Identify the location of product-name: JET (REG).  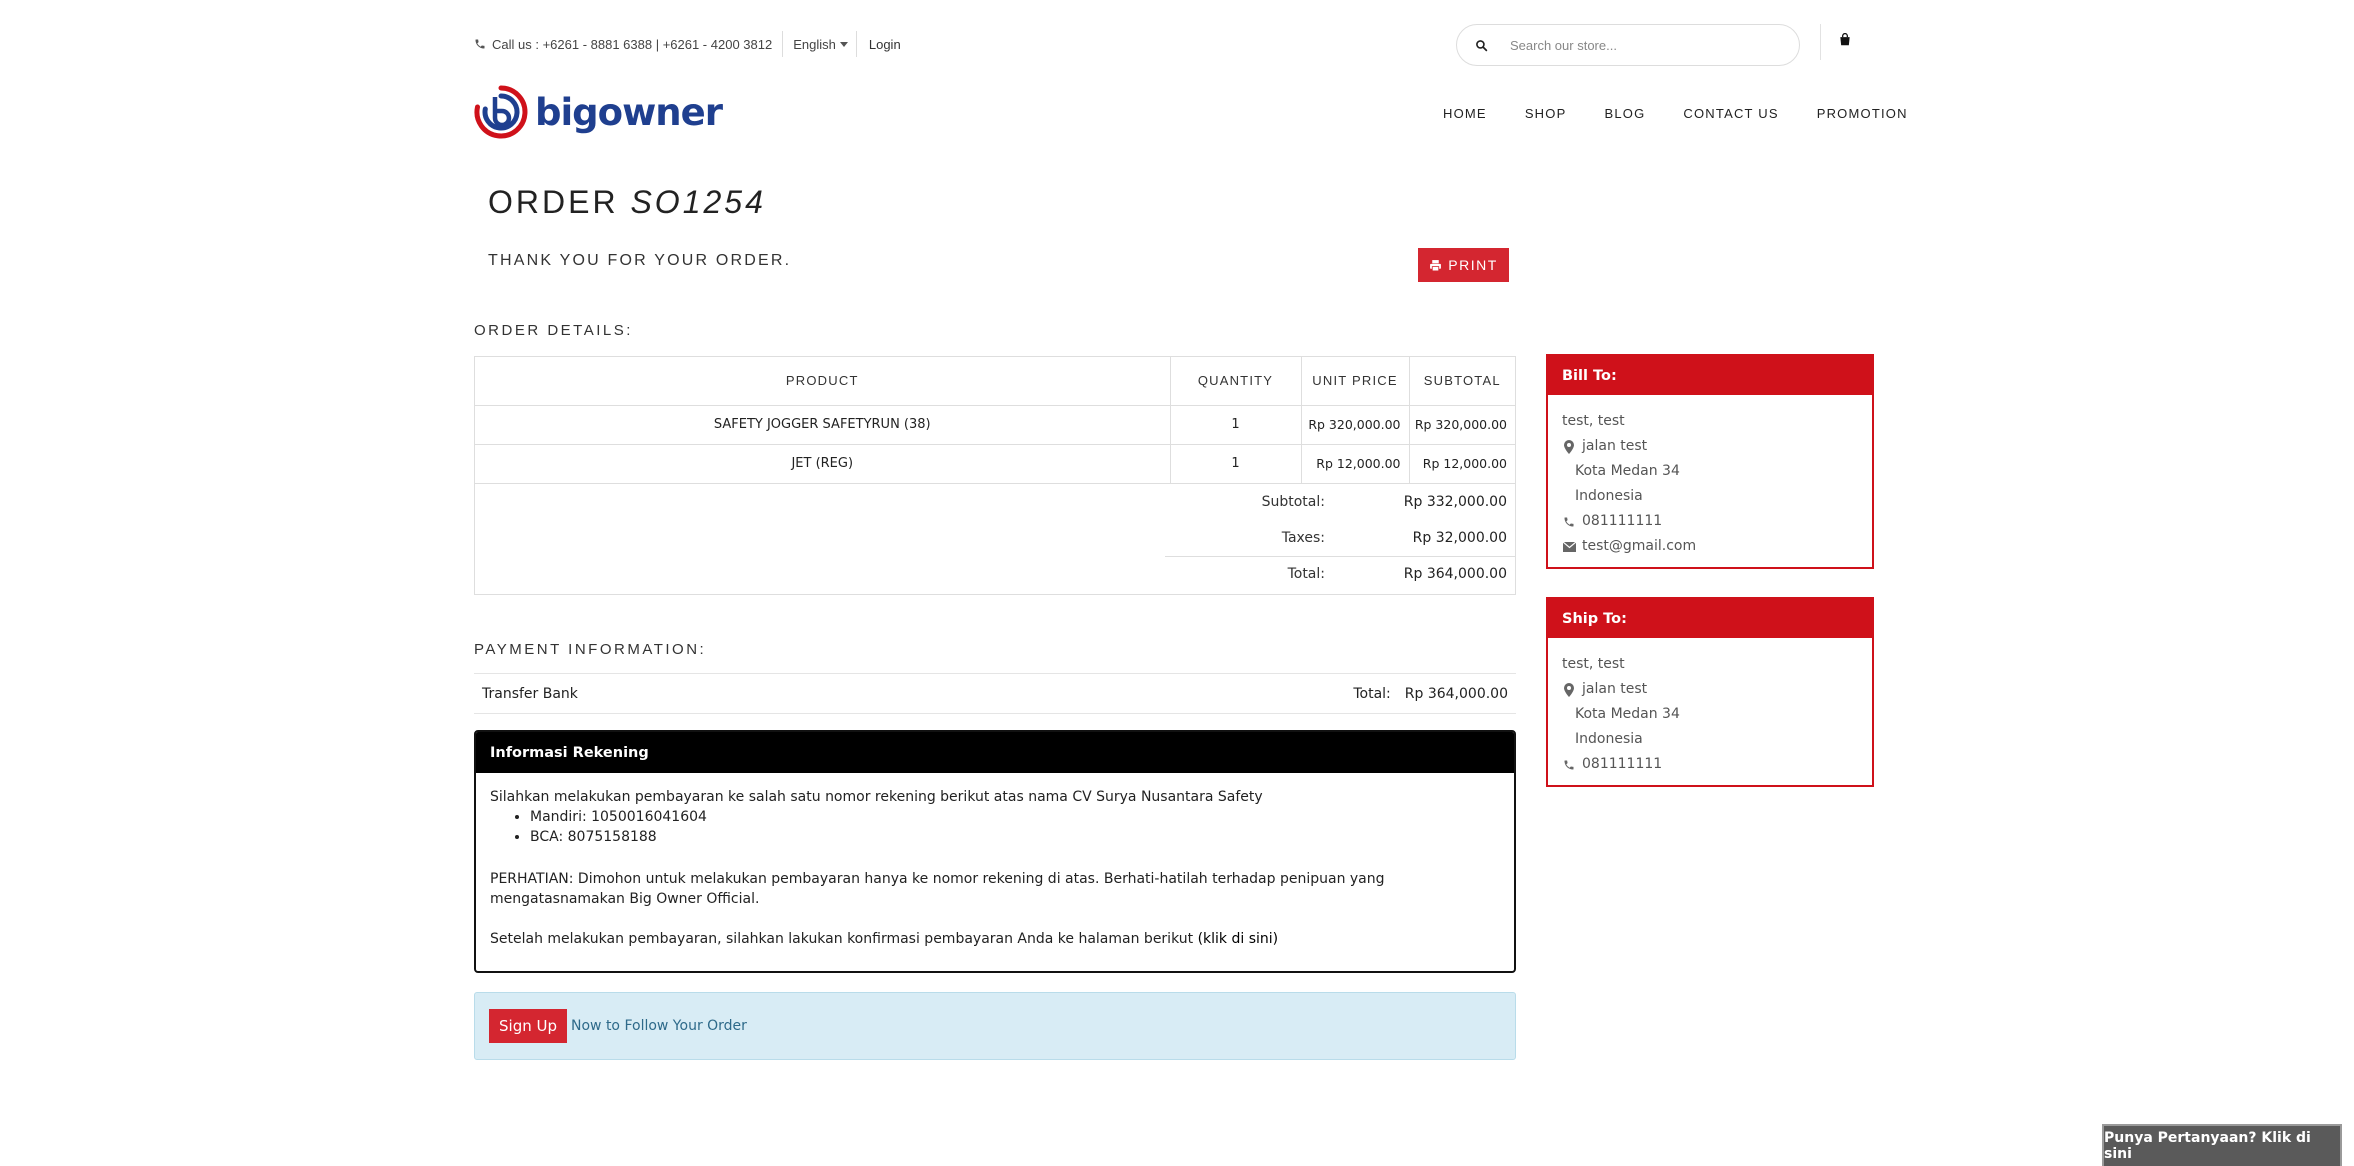
(823, 464).